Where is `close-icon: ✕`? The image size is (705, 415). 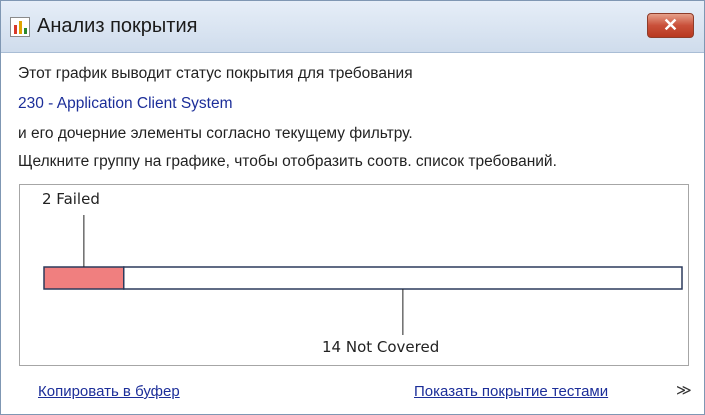 close-icon: ✕ is located at coordinates (670, 25).